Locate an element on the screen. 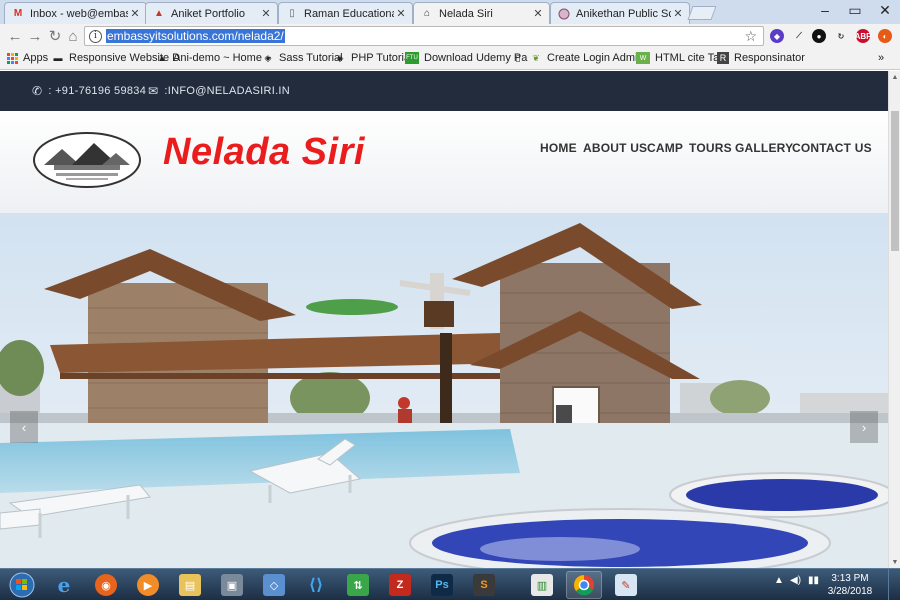 The width and height of the screenshot is (900, 600). taskbar-clock: 3:13 PM 3/28/2018 is located at coordinates (850, 585).